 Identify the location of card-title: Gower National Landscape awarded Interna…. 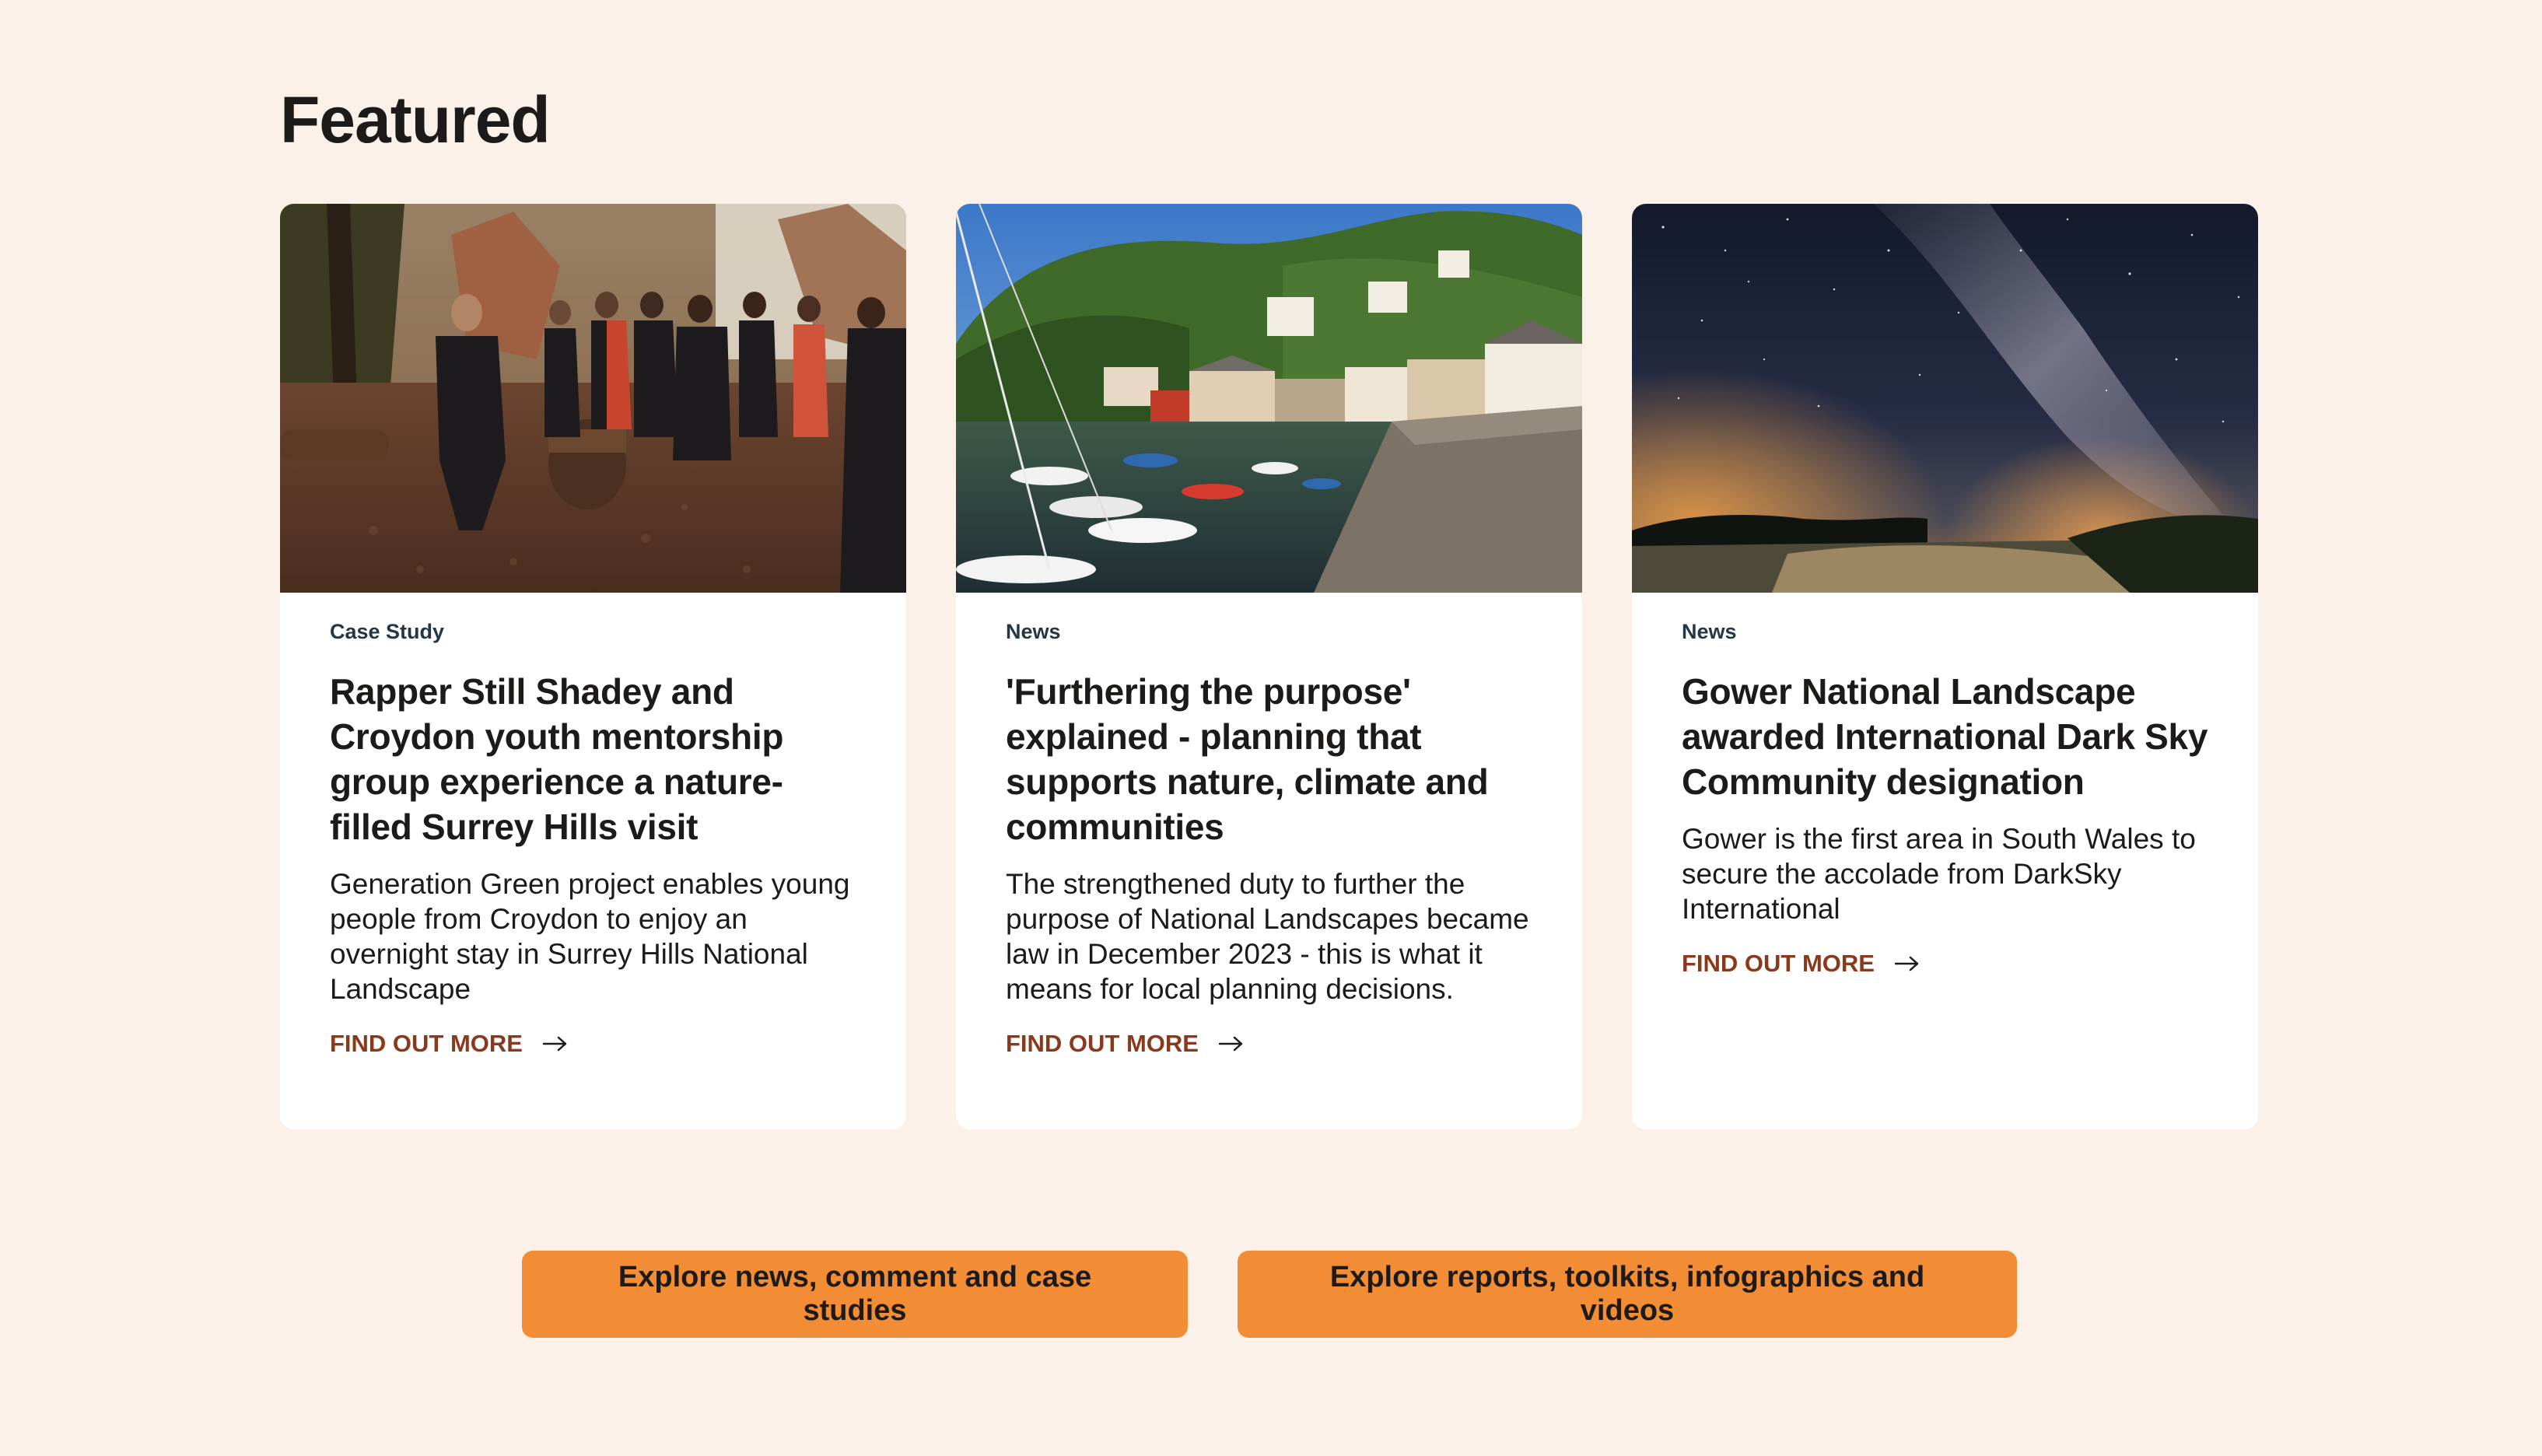
(1945, 736).